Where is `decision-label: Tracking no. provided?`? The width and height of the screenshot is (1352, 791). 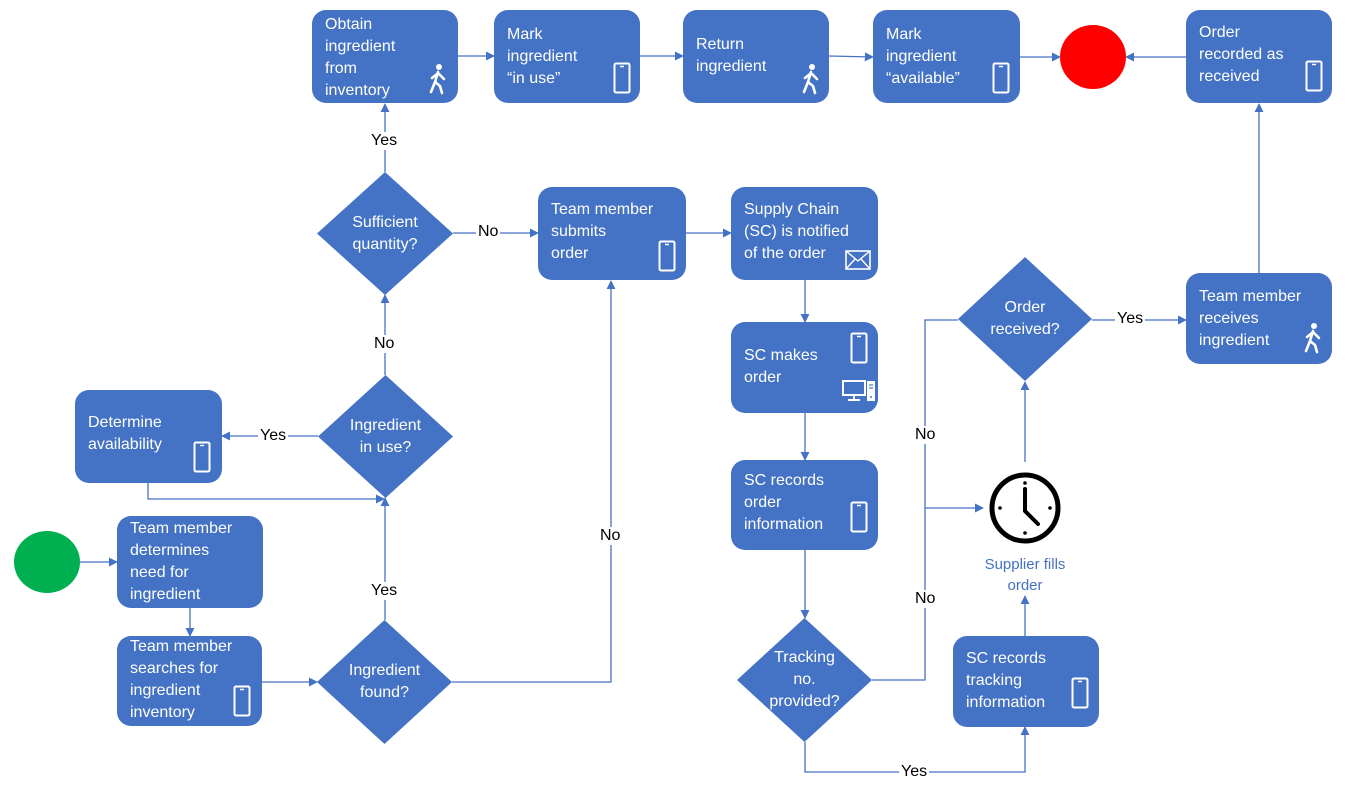
decision-label: Tracking no. provided? is located at coordinates (804, 679).